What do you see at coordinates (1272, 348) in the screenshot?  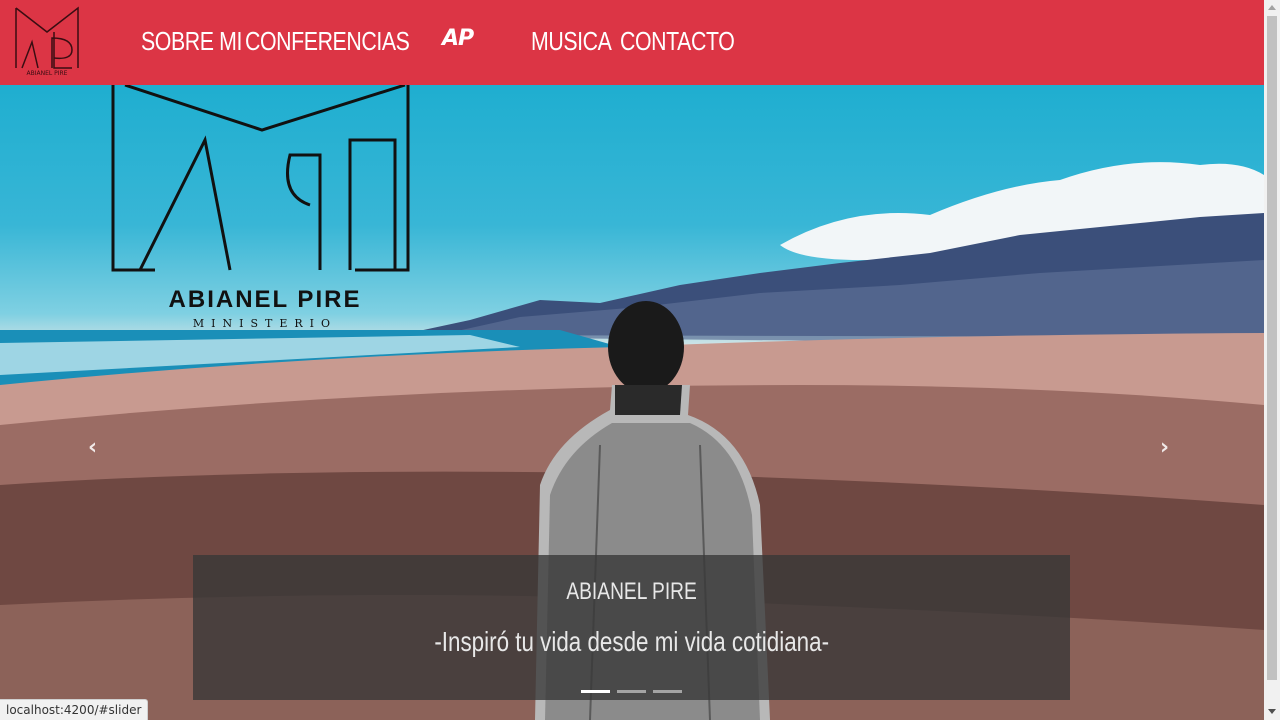 I see `scroll-thumb` at bounding box center [1272, 348].